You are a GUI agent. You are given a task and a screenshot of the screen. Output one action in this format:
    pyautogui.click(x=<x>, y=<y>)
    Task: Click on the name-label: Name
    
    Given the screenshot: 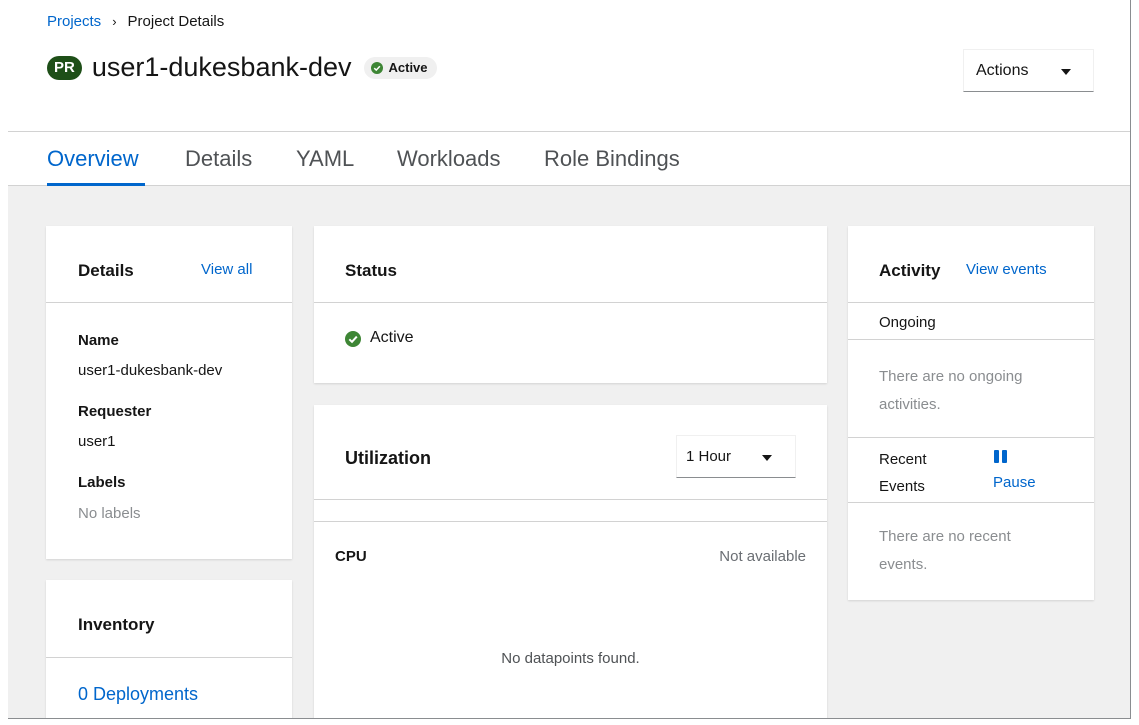 What is the action you would take?
    pyautogui.click(x=98, y=340)
    